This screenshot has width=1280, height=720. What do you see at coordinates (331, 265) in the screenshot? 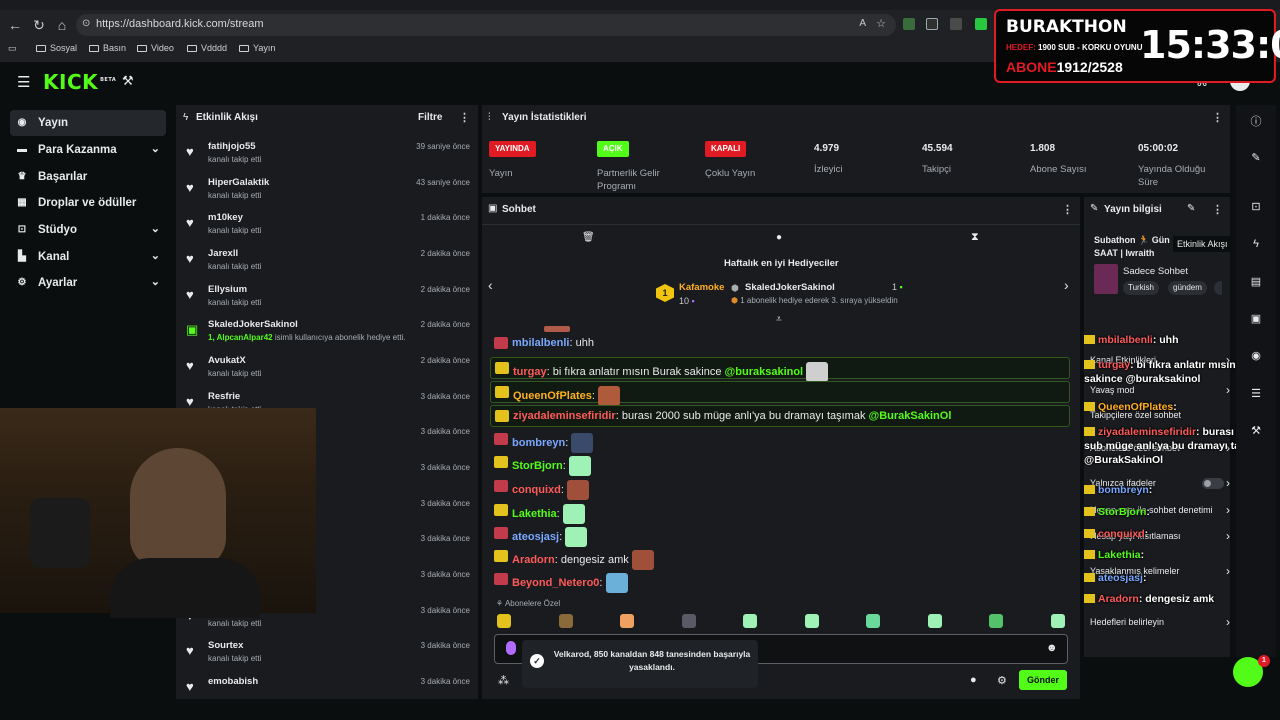
I see `activity-item: ♥ Jarexll kanalı takip etti 2 dakika önce` at bounding box center [331, 265].